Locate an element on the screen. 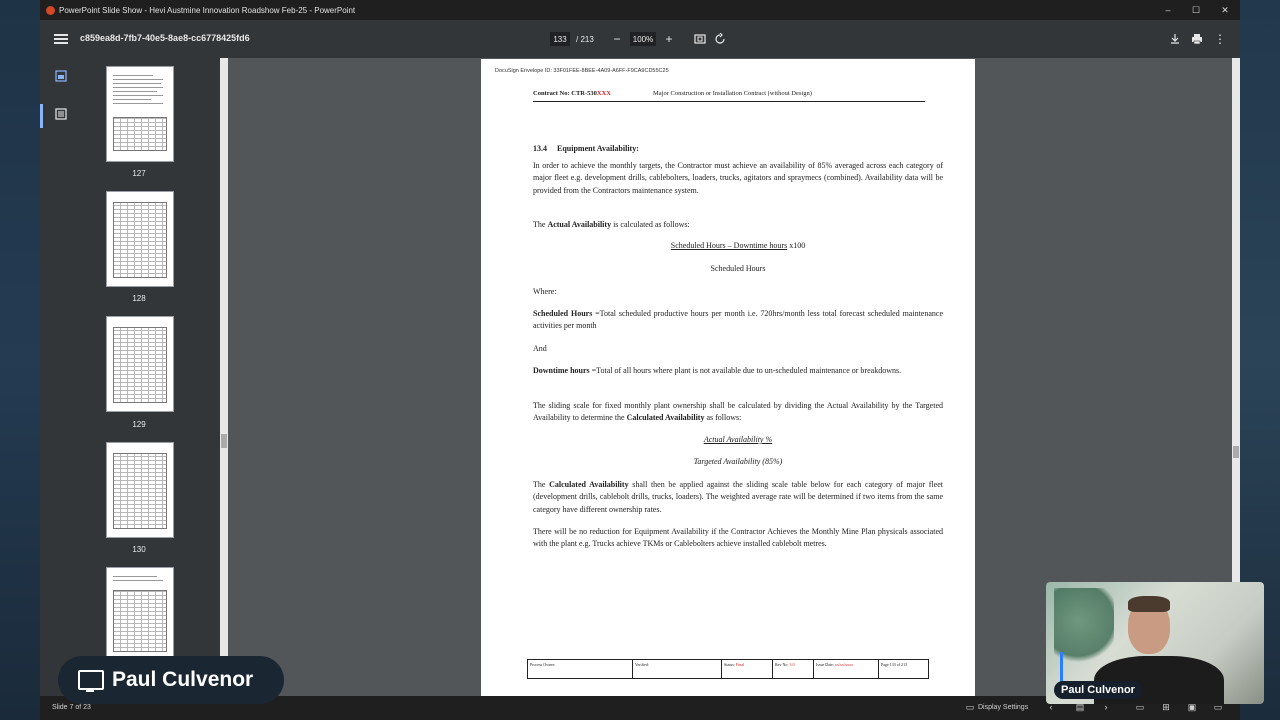  webcam-feed: Paul Culvenor is located at coordinates (1155, 643).